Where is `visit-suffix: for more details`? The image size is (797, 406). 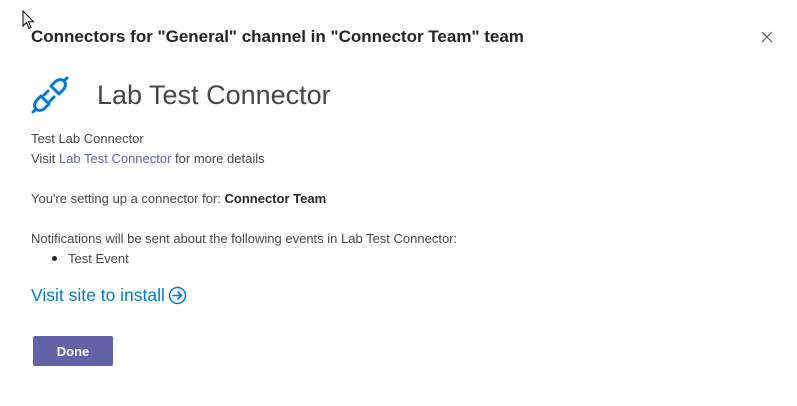 visit-suffix: for more details is located at coordinates (218, 158).